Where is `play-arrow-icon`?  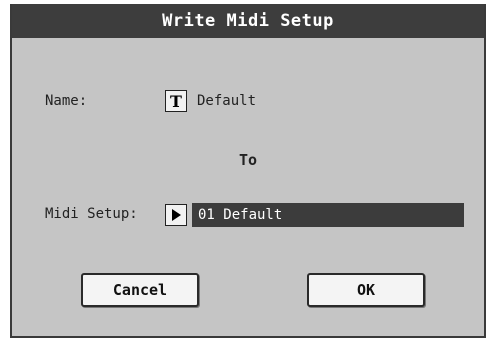 play-arrow-icon is located at coordinates (176, 215).